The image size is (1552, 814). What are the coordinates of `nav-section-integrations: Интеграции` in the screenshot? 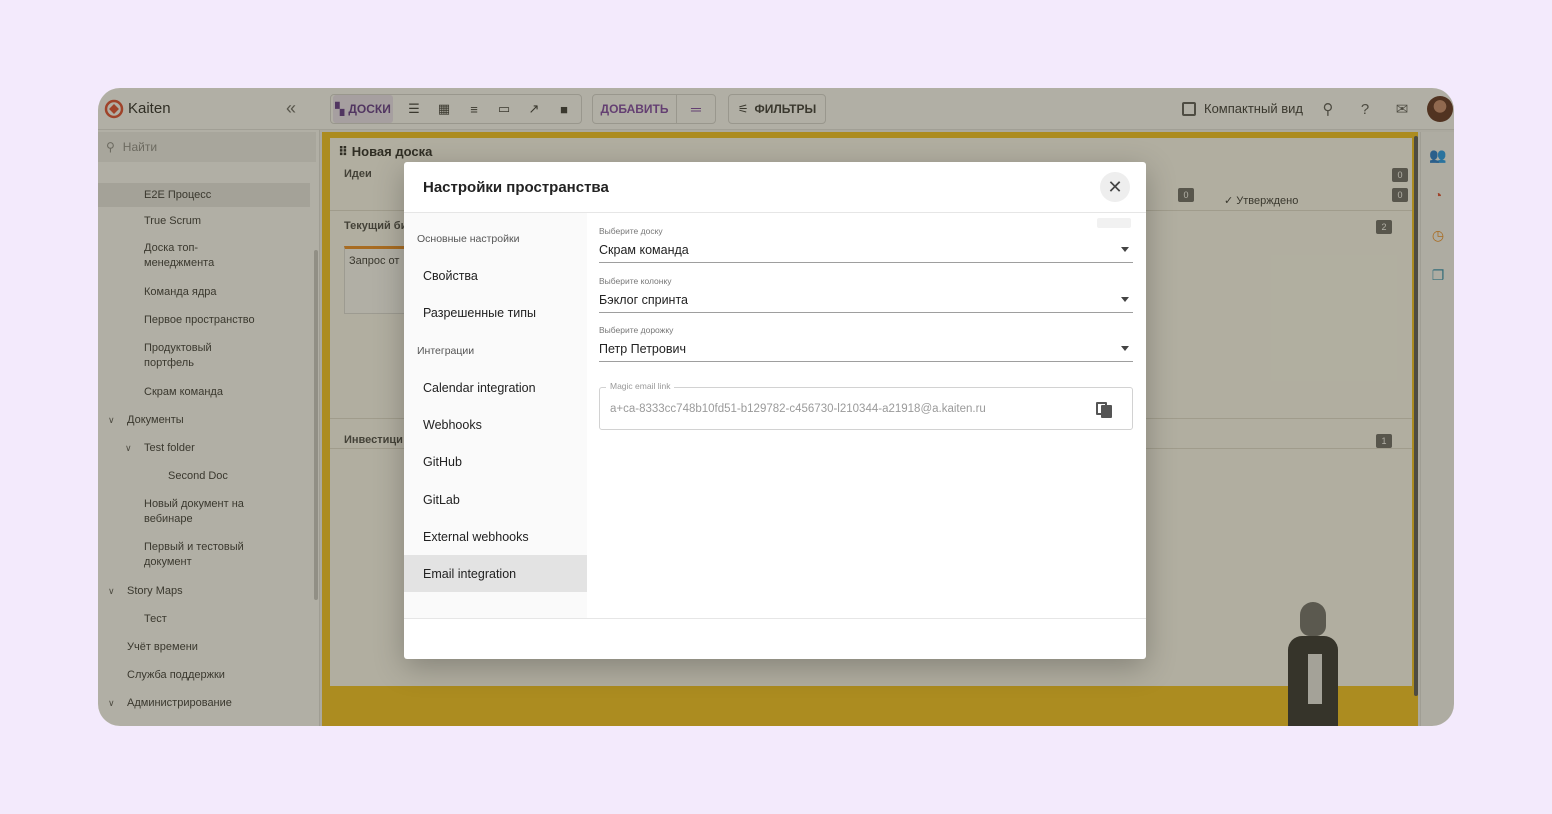 It's located at (446, 351).